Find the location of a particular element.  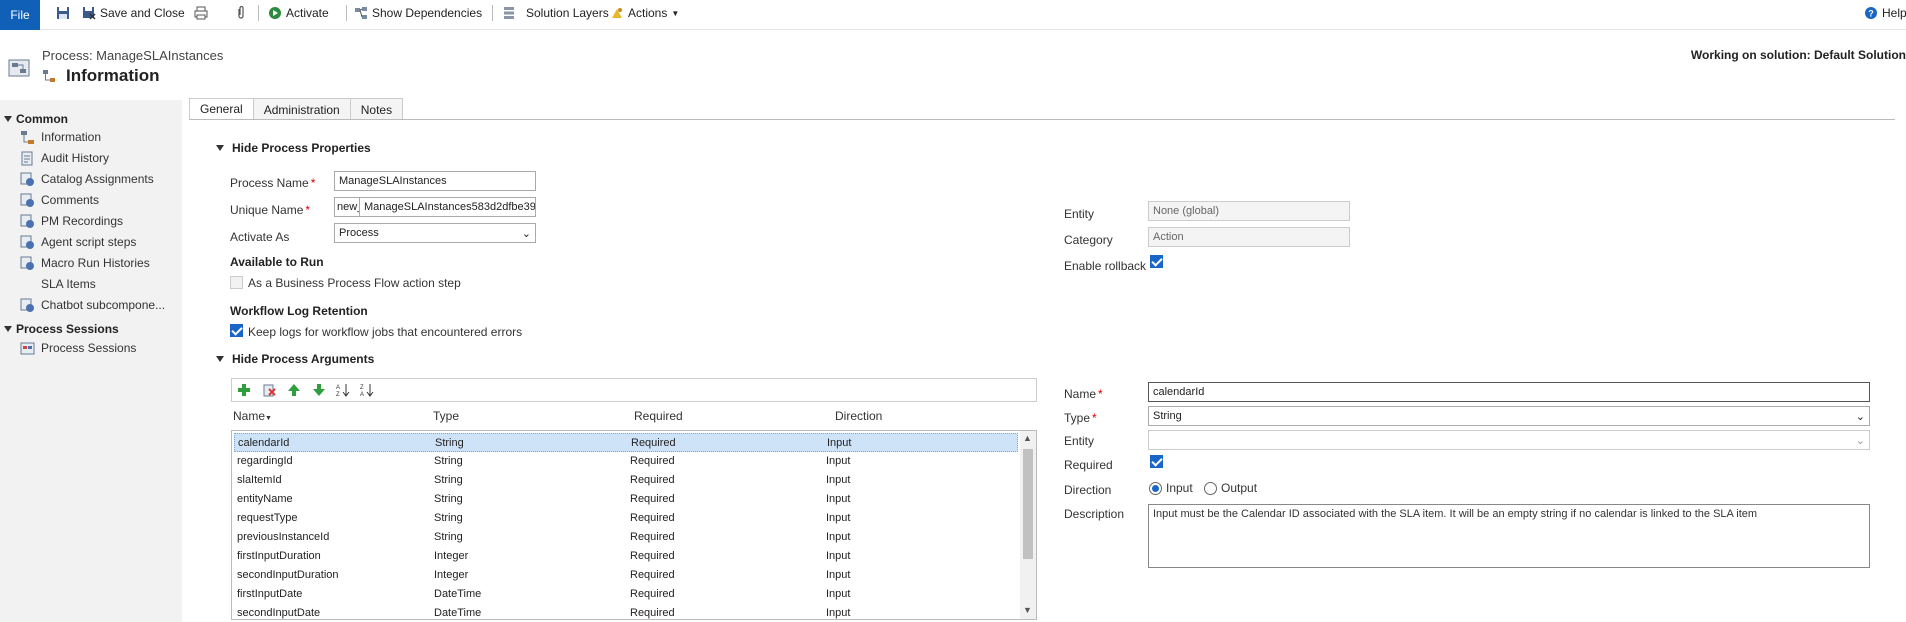

save-button is located at coordinates (63, 13).